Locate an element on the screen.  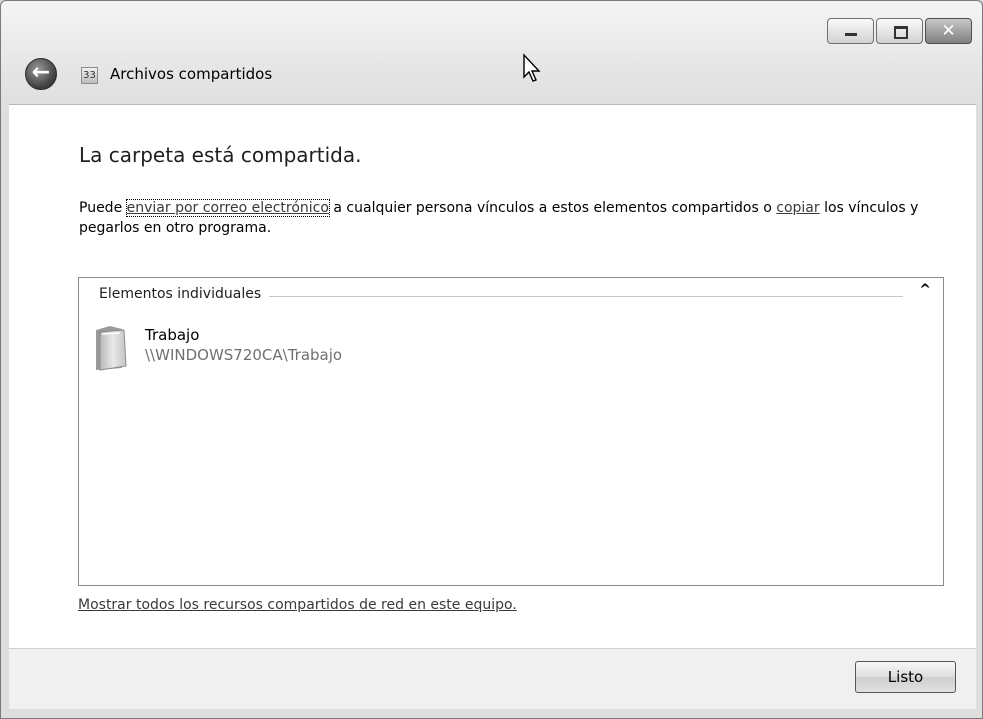
window-title: Archivos compartidos is located at coordinates (191, 74).